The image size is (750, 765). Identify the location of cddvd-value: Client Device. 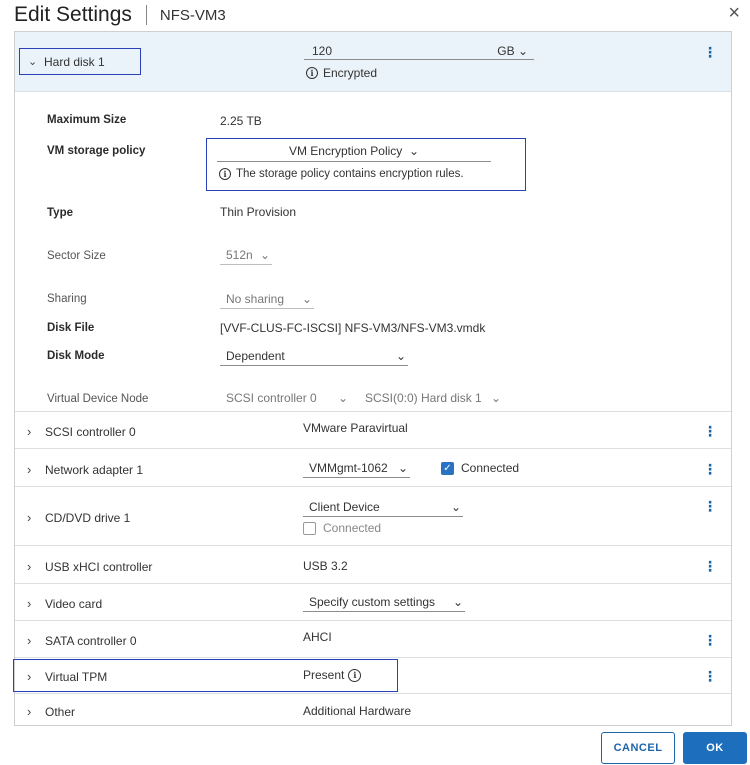
(344, 507).